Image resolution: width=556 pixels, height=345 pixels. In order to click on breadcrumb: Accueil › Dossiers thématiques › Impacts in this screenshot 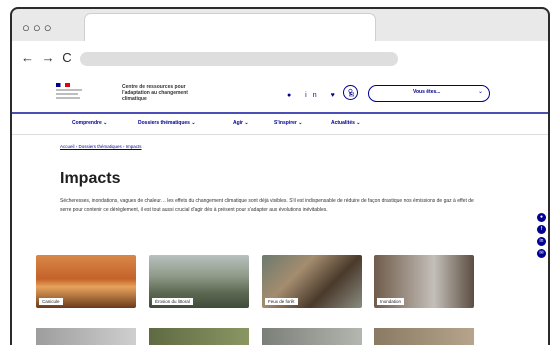, I will do `click(101, 146)`.